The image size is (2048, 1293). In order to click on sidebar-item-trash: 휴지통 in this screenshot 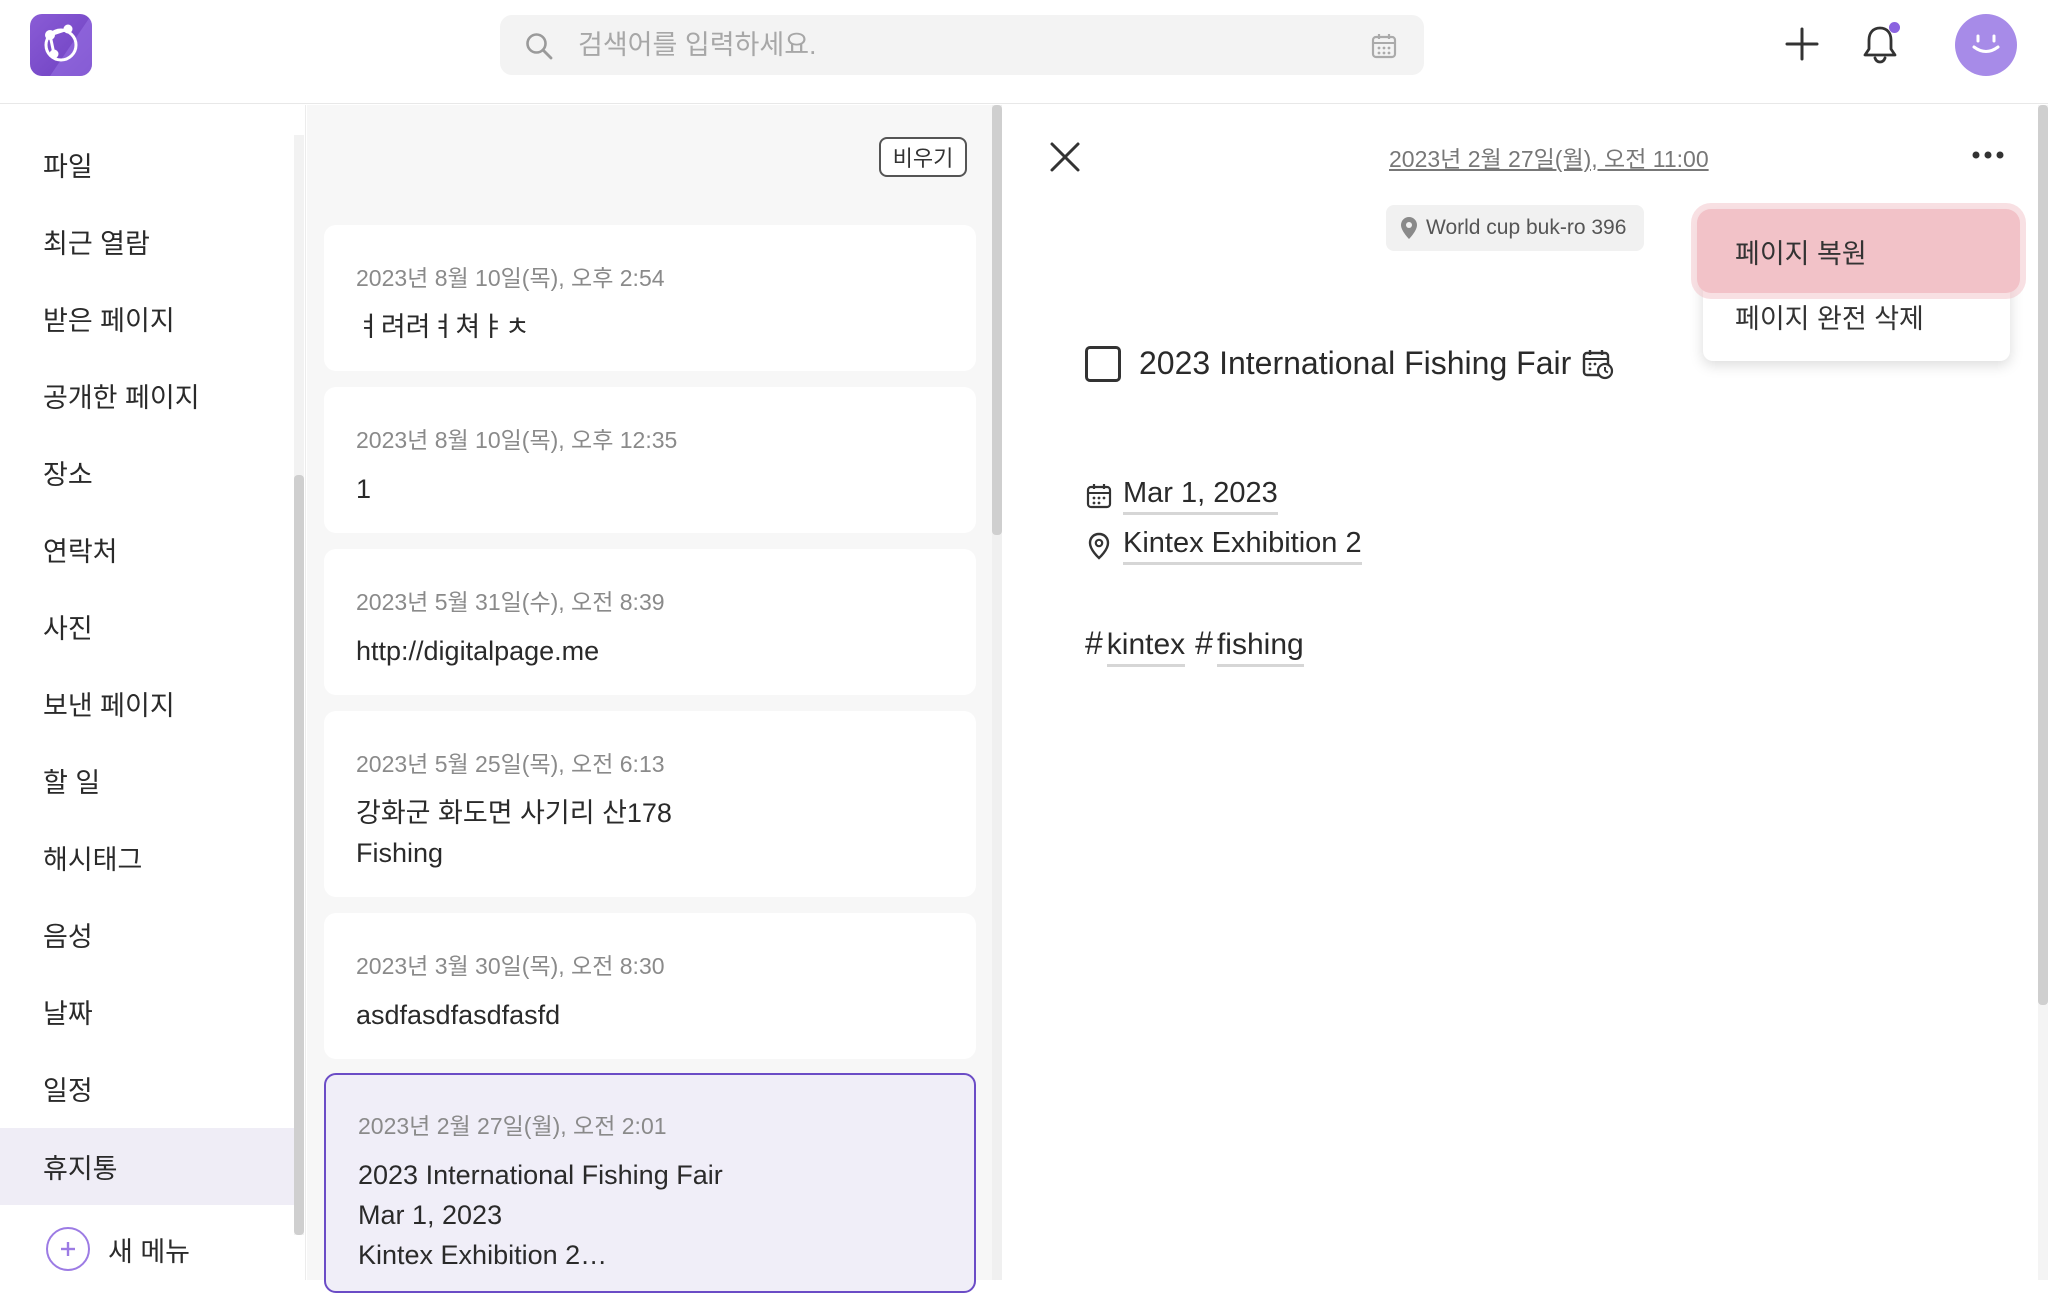, I will do `click(147, 1166)`.